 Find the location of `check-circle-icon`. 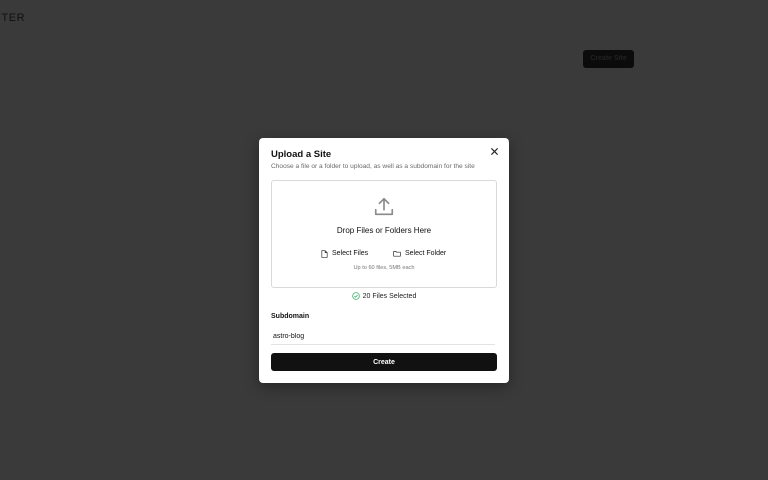

check-circle-icon is located at coordinates (355, 296).